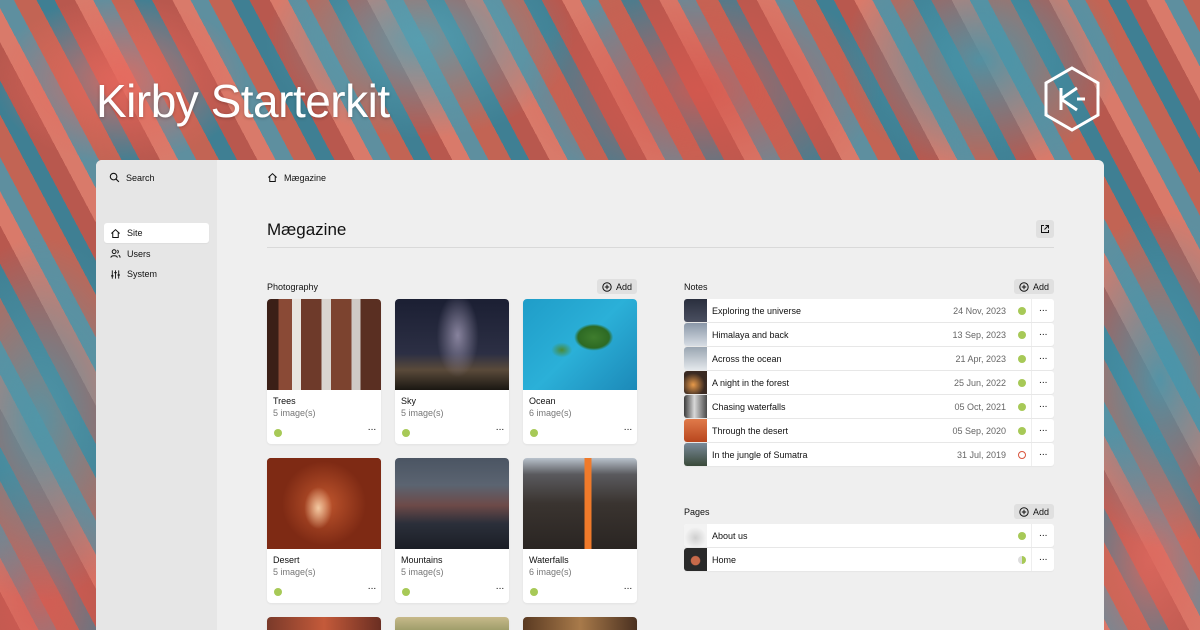  What do you see at coordinates (660, 247) in the screenshot?
I see `title-divider` at bounding box center [660, 247].